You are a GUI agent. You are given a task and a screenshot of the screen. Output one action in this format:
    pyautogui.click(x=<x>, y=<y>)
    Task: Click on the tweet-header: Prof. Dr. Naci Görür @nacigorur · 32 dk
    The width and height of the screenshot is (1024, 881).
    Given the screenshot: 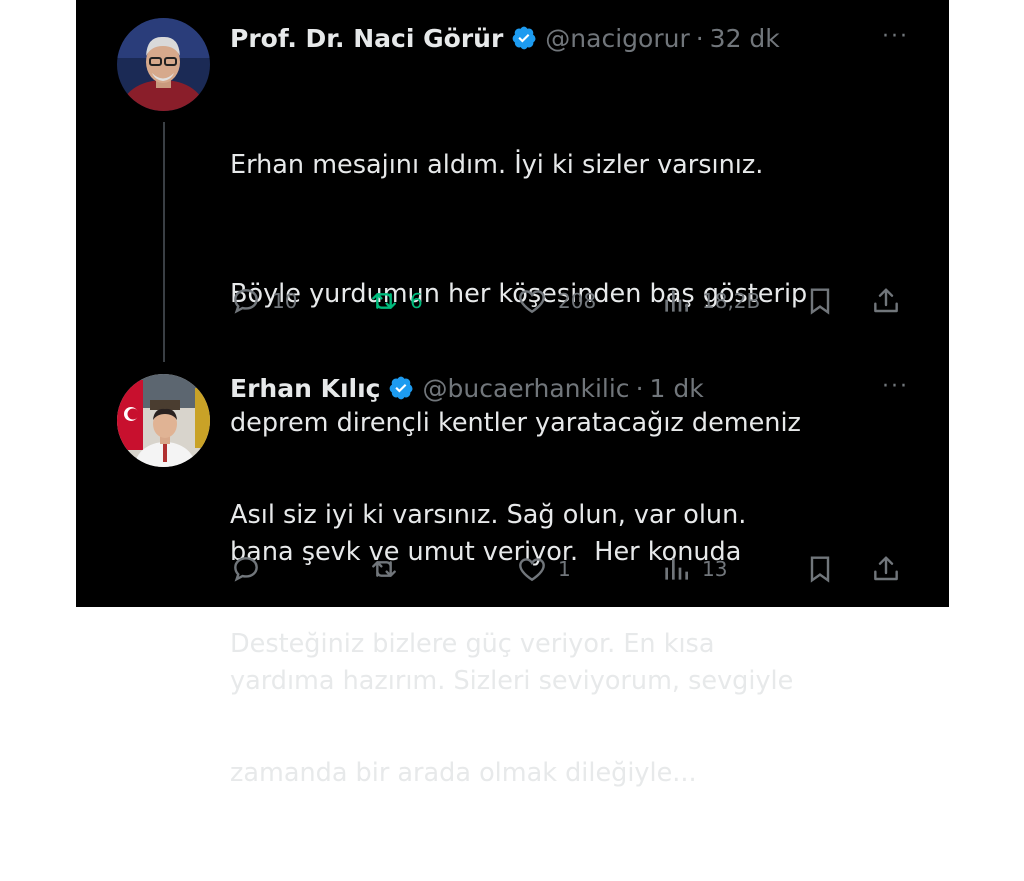 What is the action you would take?
    pyautogui.click(x=505, y=38)
    